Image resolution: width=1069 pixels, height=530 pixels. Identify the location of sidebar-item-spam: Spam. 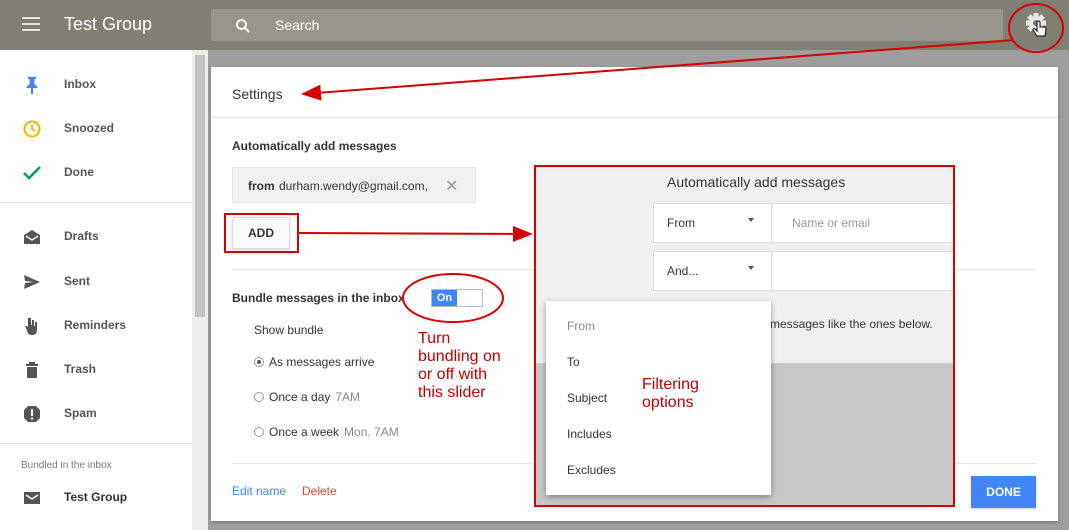
(96, 414).